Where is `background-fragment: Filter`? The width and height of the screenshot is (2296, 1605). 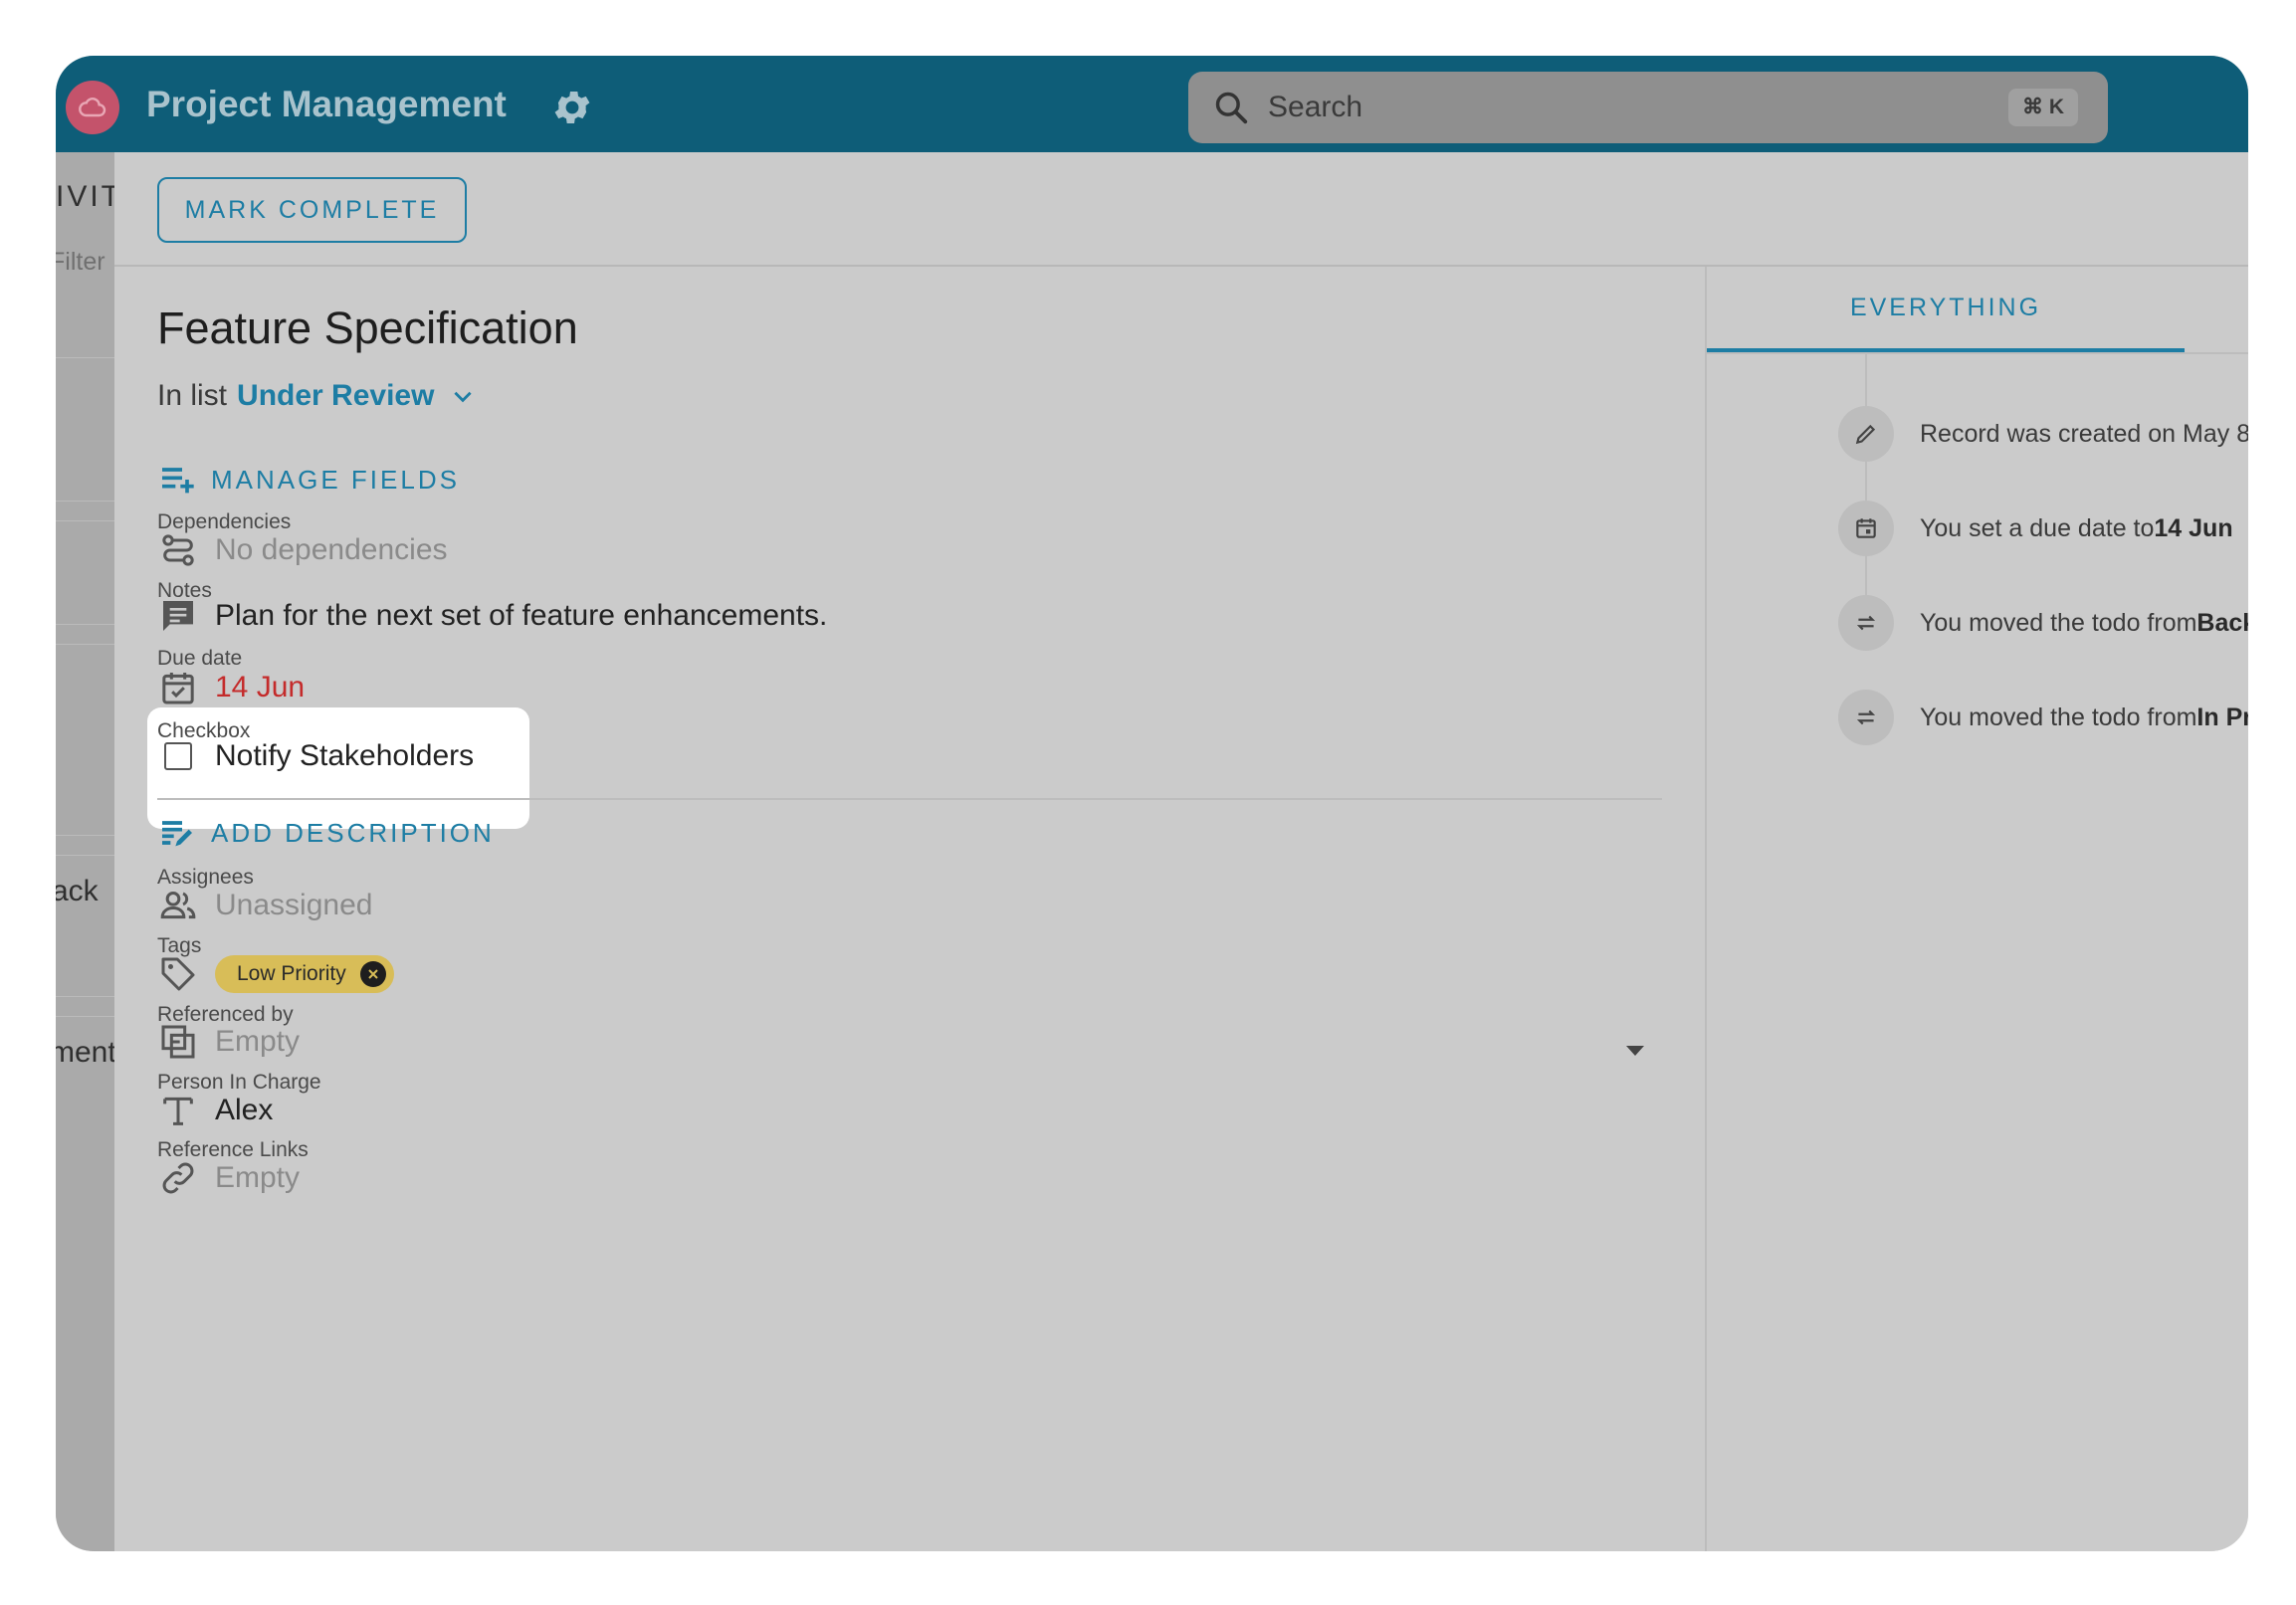
background-fragment: Filter is located at coordinates (80, 262).